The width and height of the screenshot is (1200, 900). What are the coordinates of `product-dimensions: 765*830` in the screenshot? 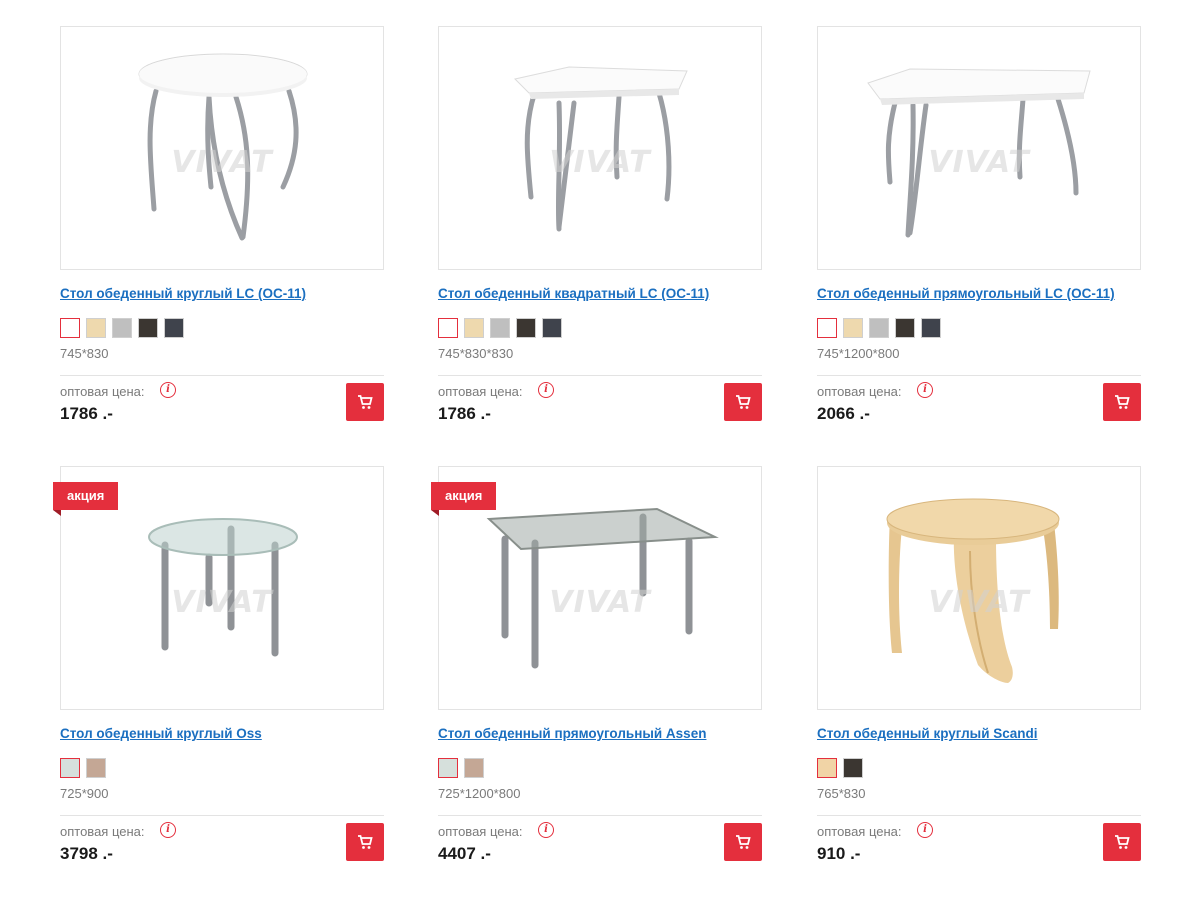 It's located at (841, 793).